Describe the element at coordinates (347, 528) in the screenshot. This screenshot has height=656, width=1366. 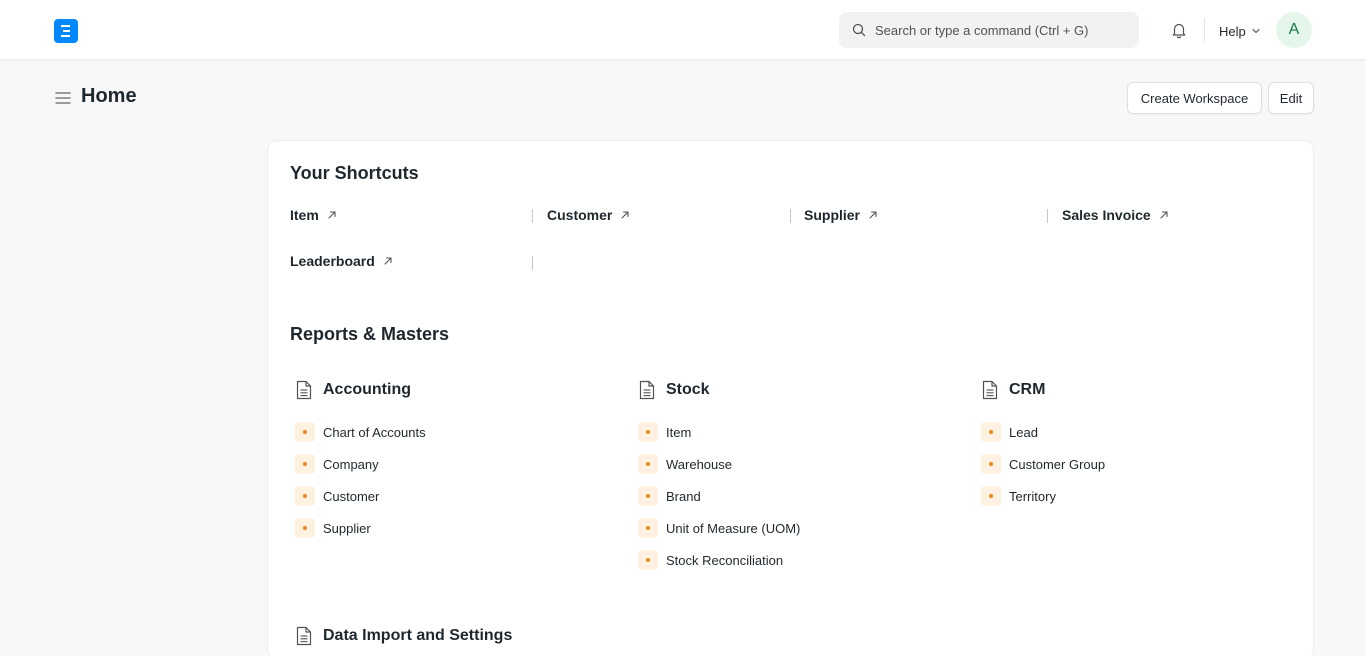
I see `link-label: Supplier` at that location.